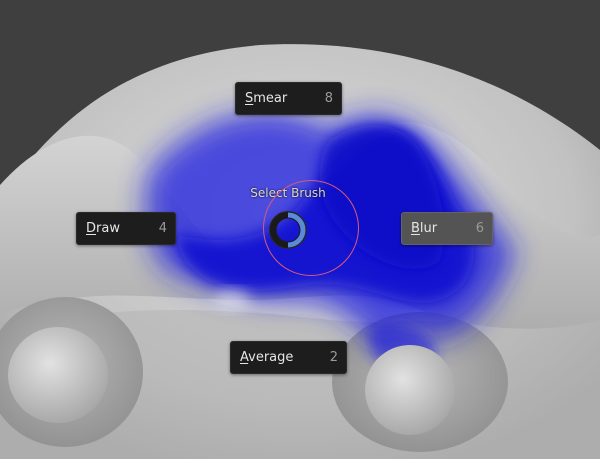 This screenshot has width=600, height=459. What do you see at coordinates (267, 357) in the screenshot?
I see `pie-item-label: Average` at bounding box center [267, 357].